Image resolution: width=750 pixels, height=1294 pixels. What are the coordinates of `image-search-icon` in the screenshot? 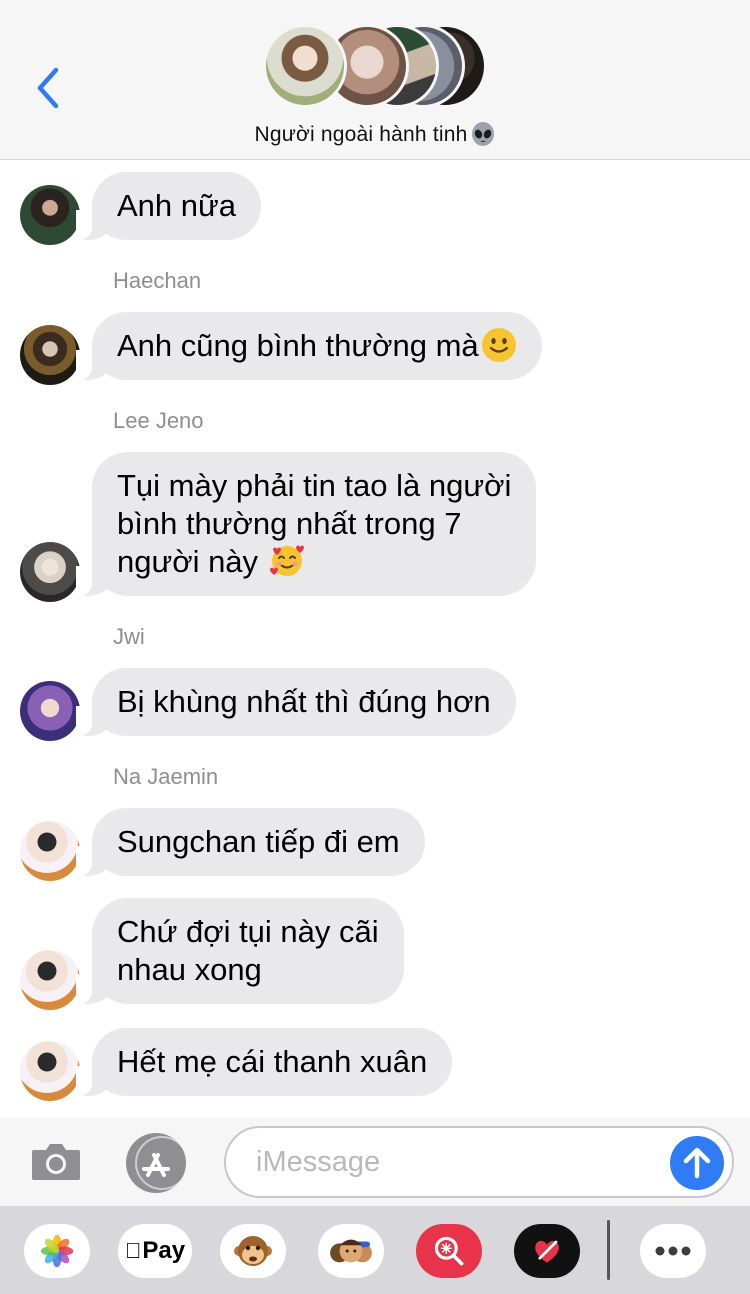 It's located at (449, 1251).